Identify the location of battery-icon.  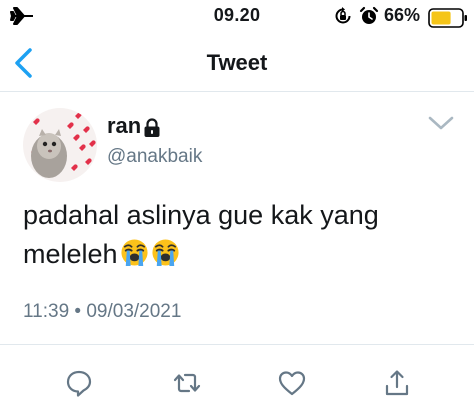
(447, 18).